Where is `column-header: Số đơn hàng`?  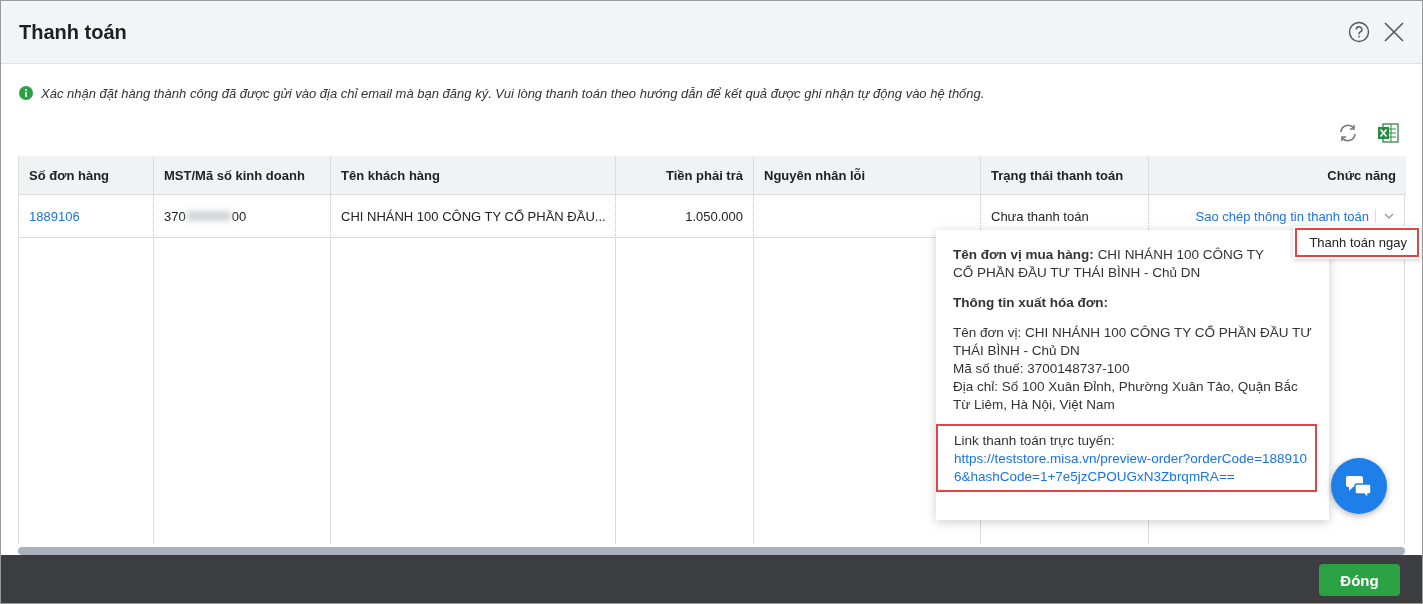 column-header: Số đơn hàng is located at coordinates (86, 175).